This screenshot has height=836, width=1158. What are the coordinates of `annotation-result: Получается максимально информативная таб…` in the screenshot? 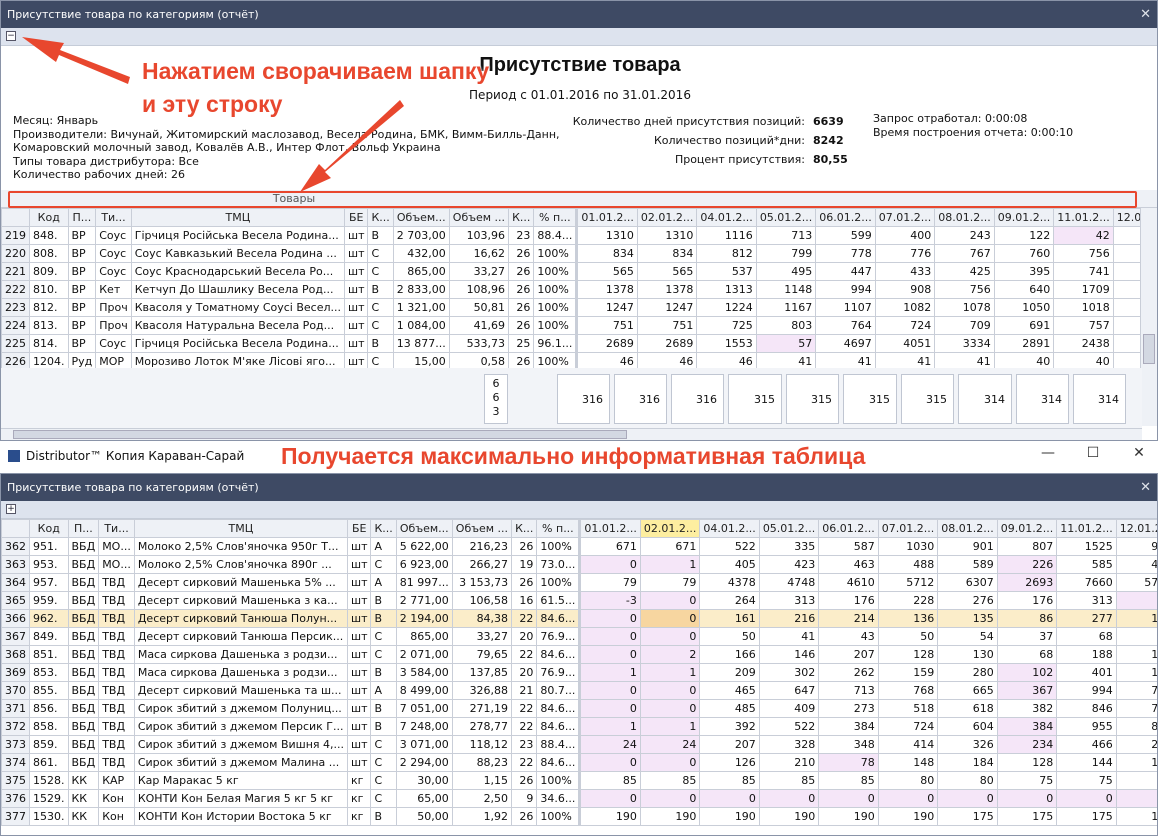 It's located at (573, 456).